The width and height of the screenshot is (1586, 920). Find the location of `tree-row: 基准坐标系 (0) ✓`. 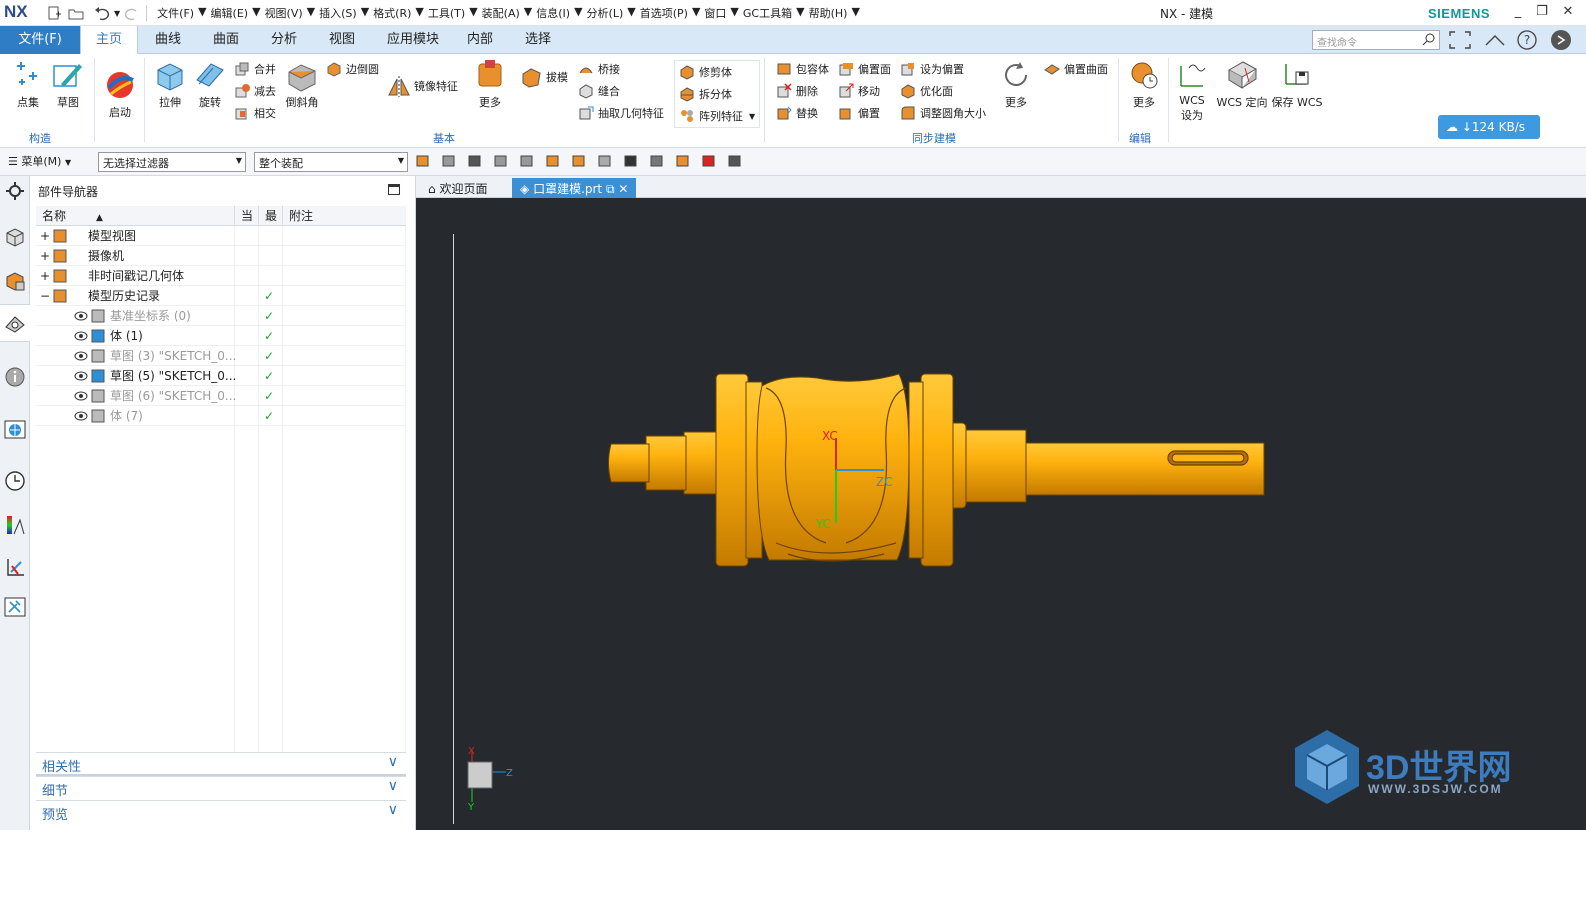

tree-row: 基准坐标系 (0) ✓ is located at coordinates (221, 316).